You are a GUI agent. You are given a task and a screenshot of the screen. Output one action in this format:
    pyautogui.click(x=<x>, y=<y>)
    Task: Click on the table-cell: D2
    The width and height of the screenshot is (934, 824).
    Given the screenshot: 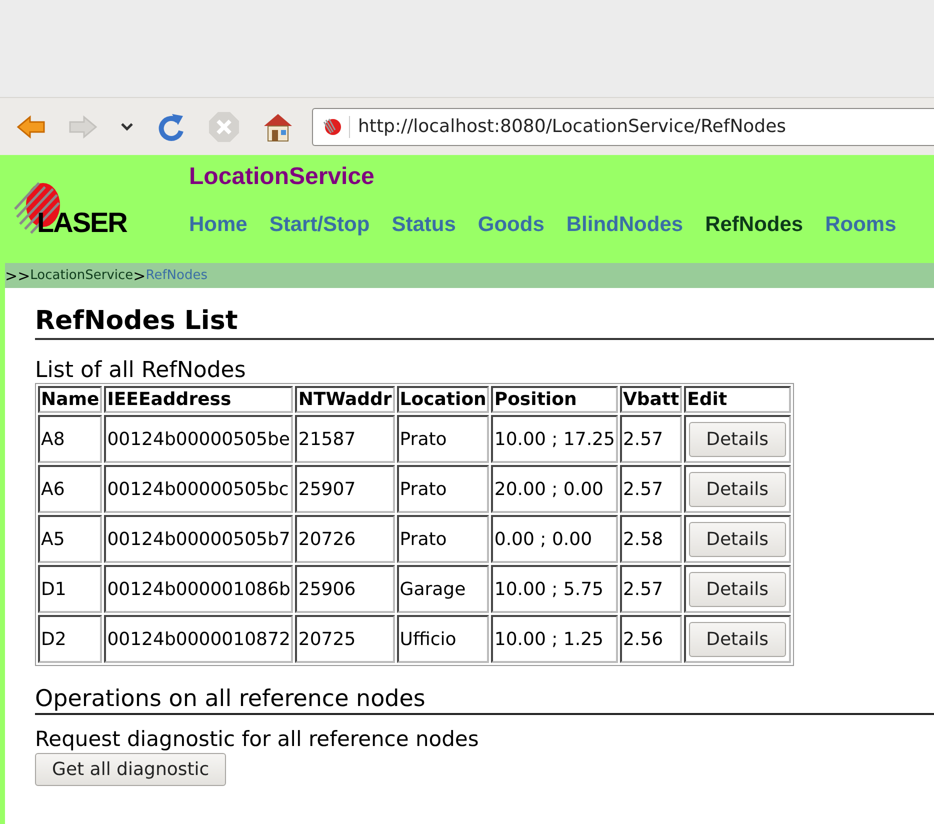 What is the action you would take?
    pyautogui.click(x=70, y=639)
    